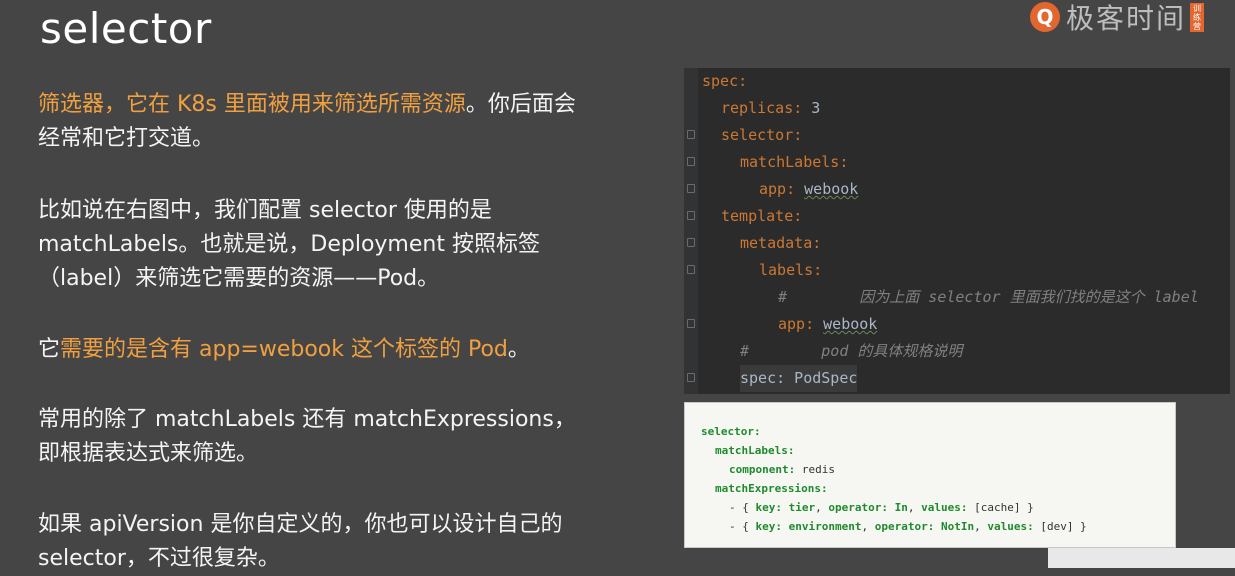 The image size is (1235, 576). Describe the element at coordinates (771, 488) in the screenshot. I see `snippet-line: matchExpressions:` at that location.